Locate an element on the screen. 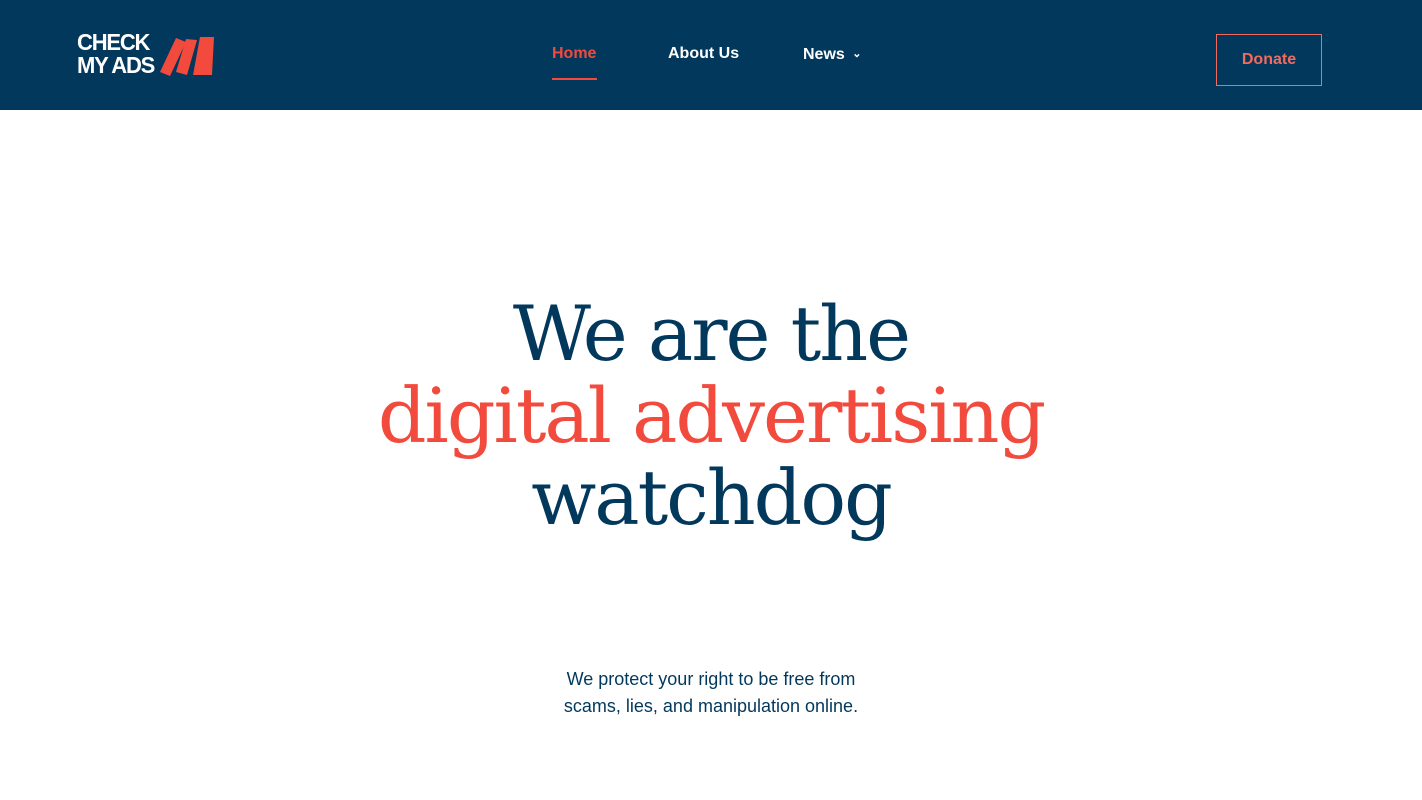  logo-wordmark: CHECK MY ADS is located at coordinates (116, 53).